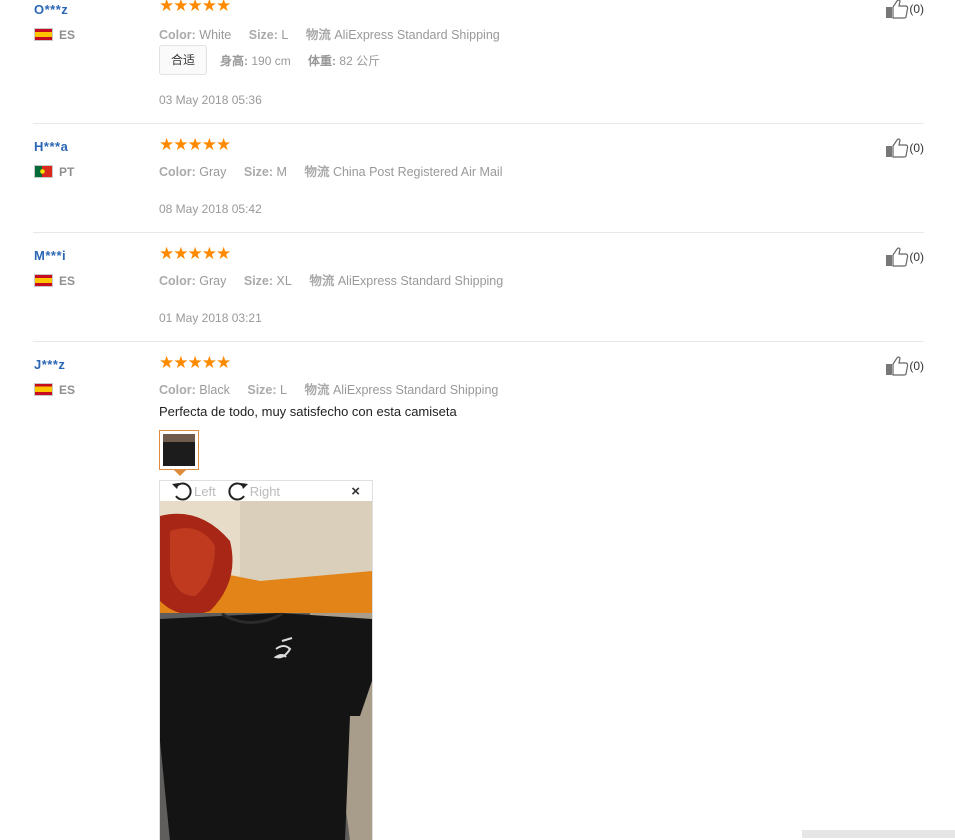 This screenshot has width=955, height=840. I want to click on rotate-left-label: Left, so click(205, 491).